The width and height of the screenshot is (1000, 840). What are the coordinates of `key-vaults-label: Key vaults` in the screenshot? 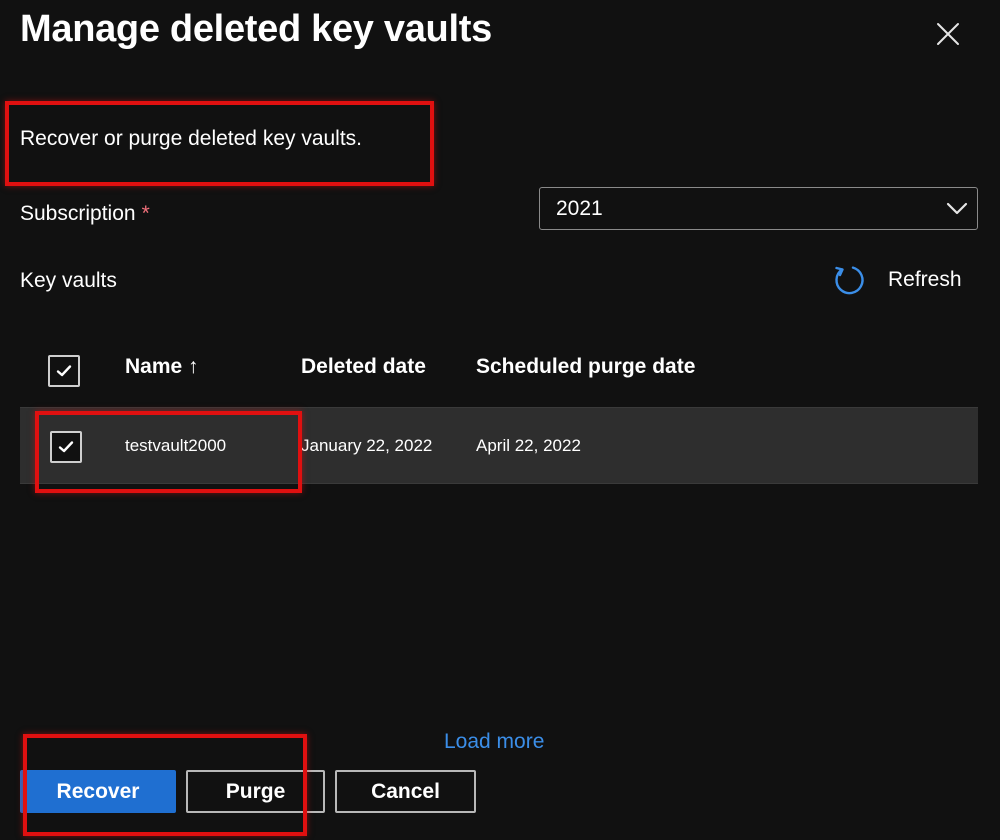 It's located at (68, 280).